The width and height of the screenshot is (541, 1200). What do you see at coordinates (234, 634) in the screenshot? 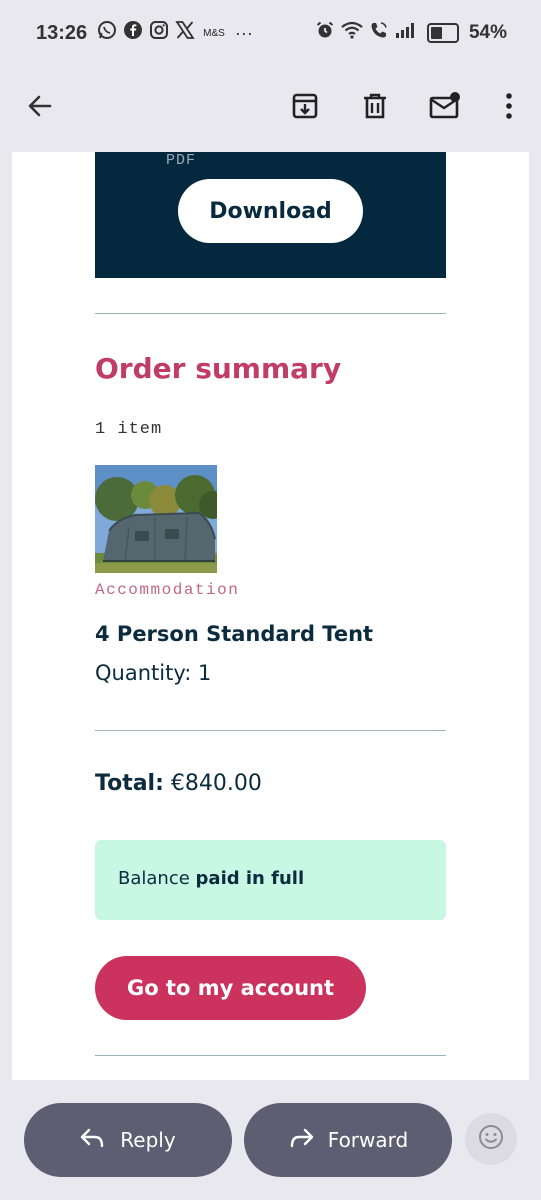
I see `product-name: 4 Person Standard Tent` at bounding box center [234, 634].